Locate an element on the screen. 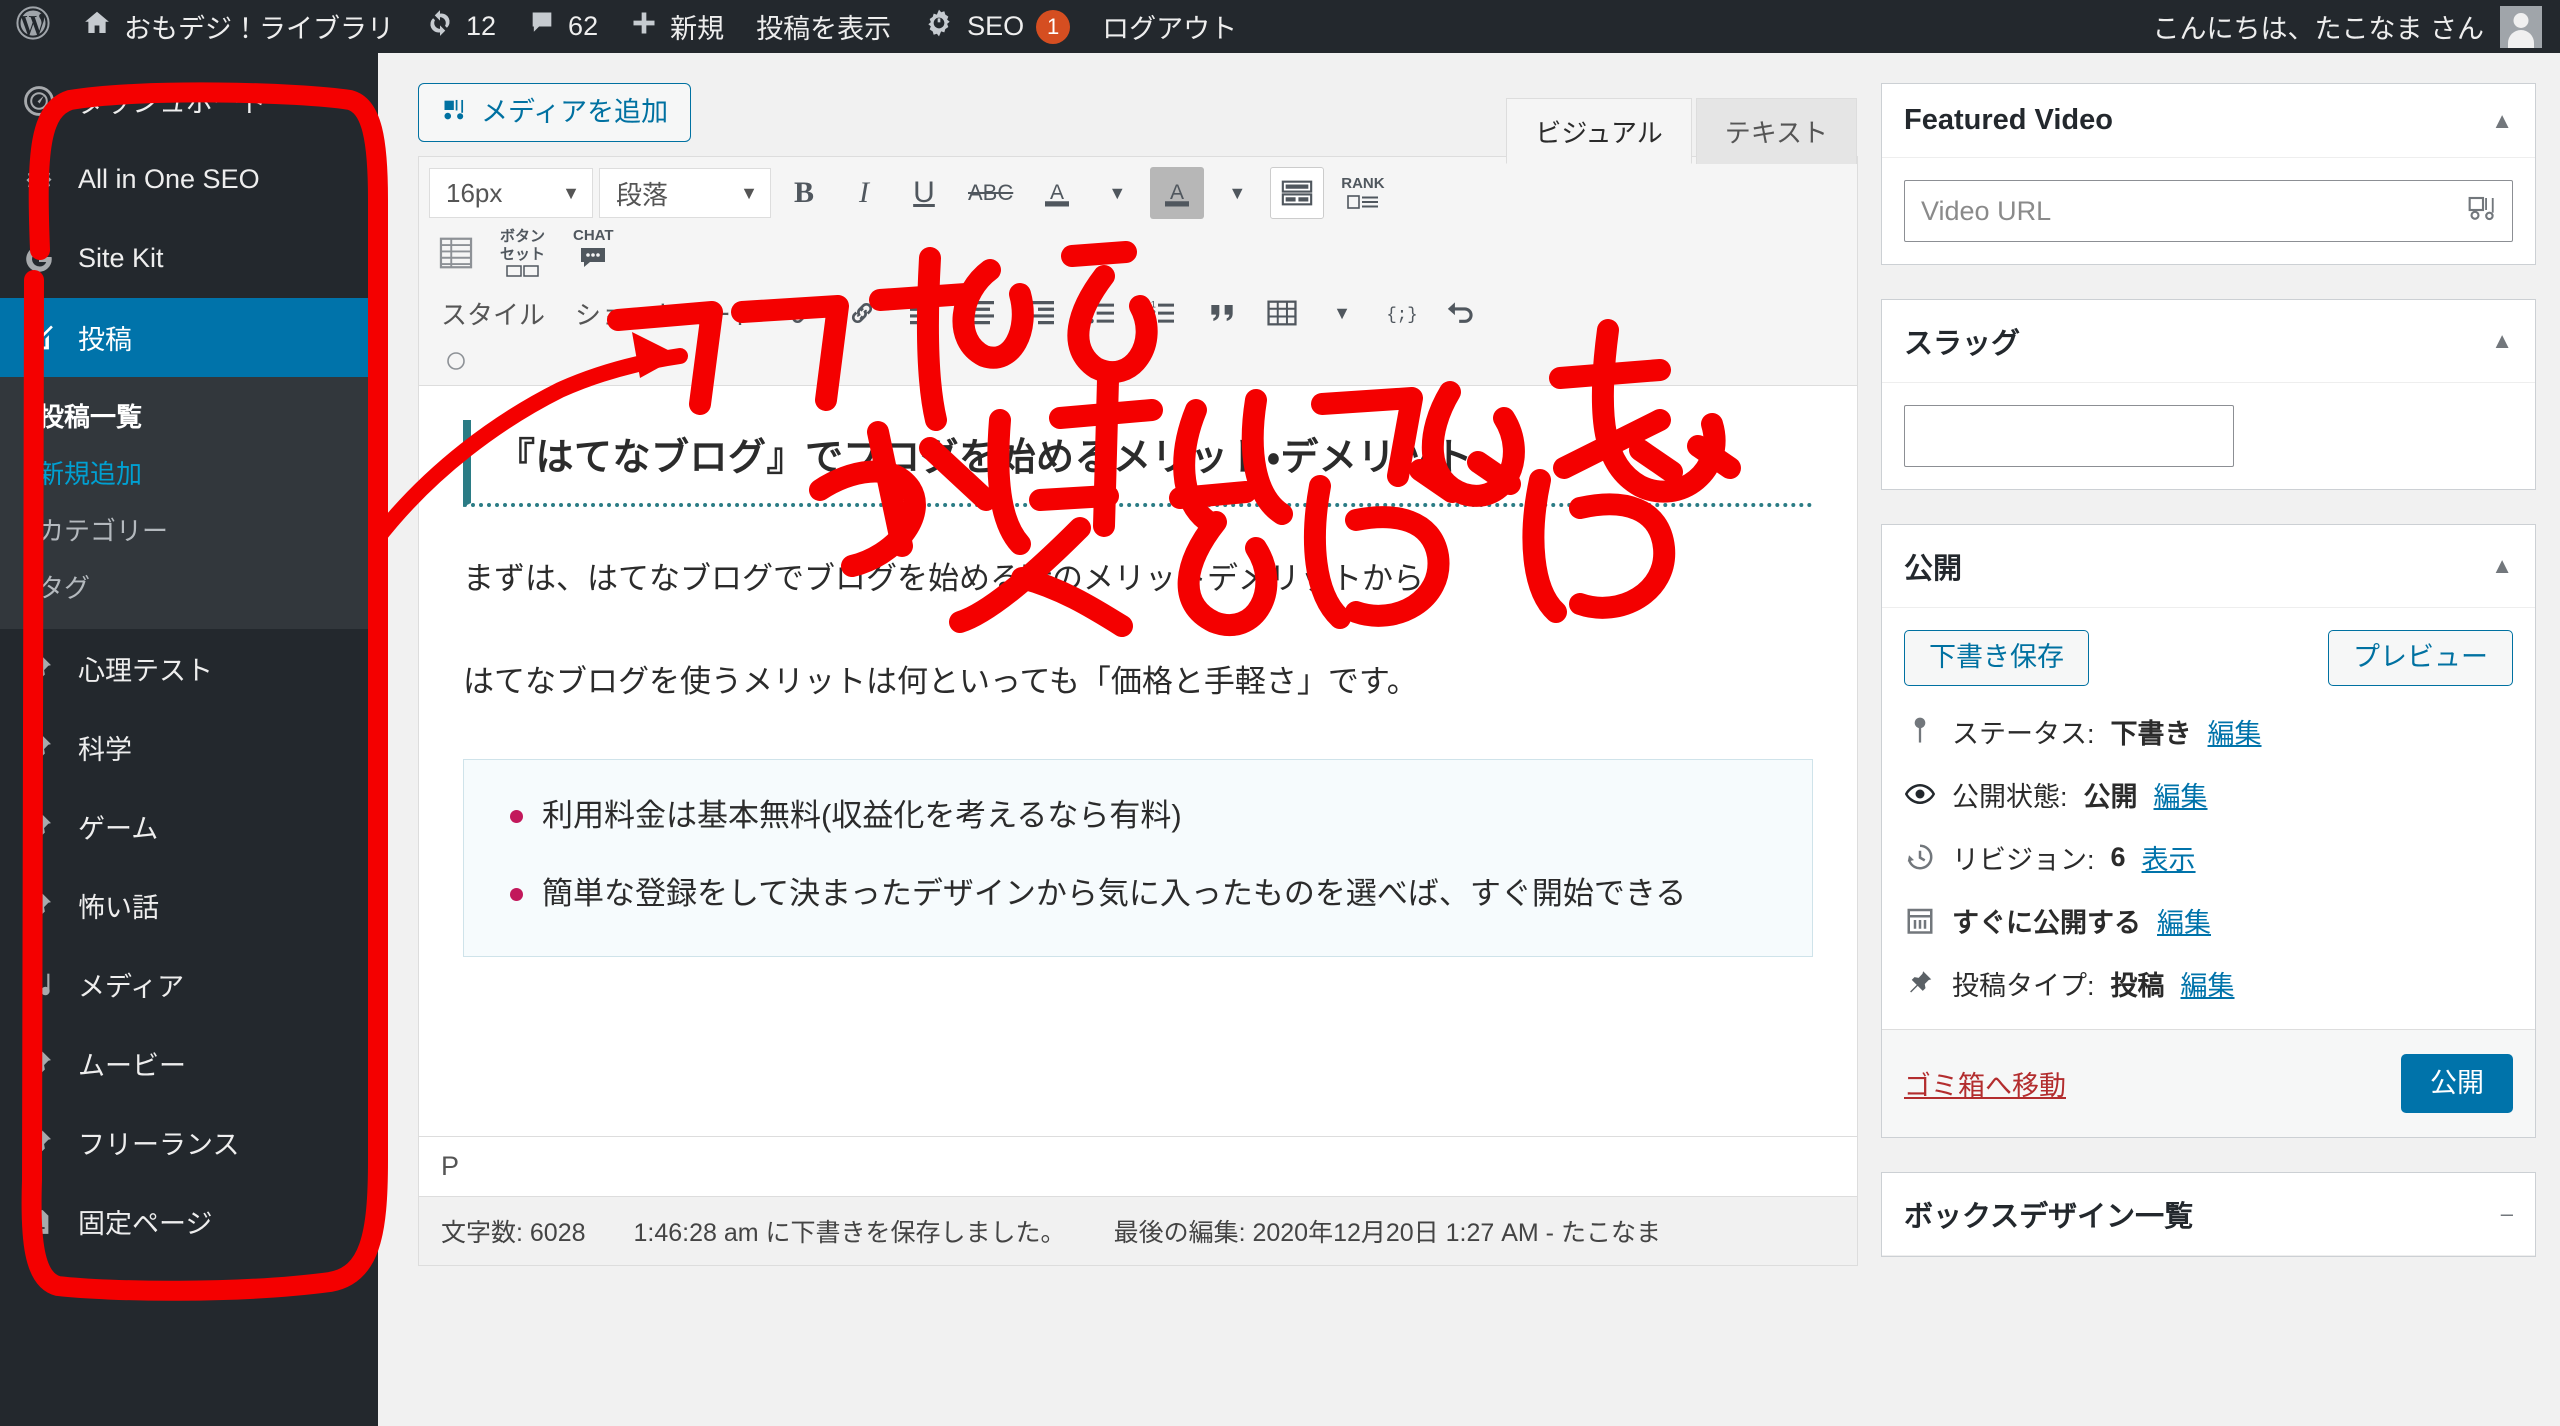 This screenshot has height=1426, width=2560. list-table-icon is located at coordinates (456, 253).